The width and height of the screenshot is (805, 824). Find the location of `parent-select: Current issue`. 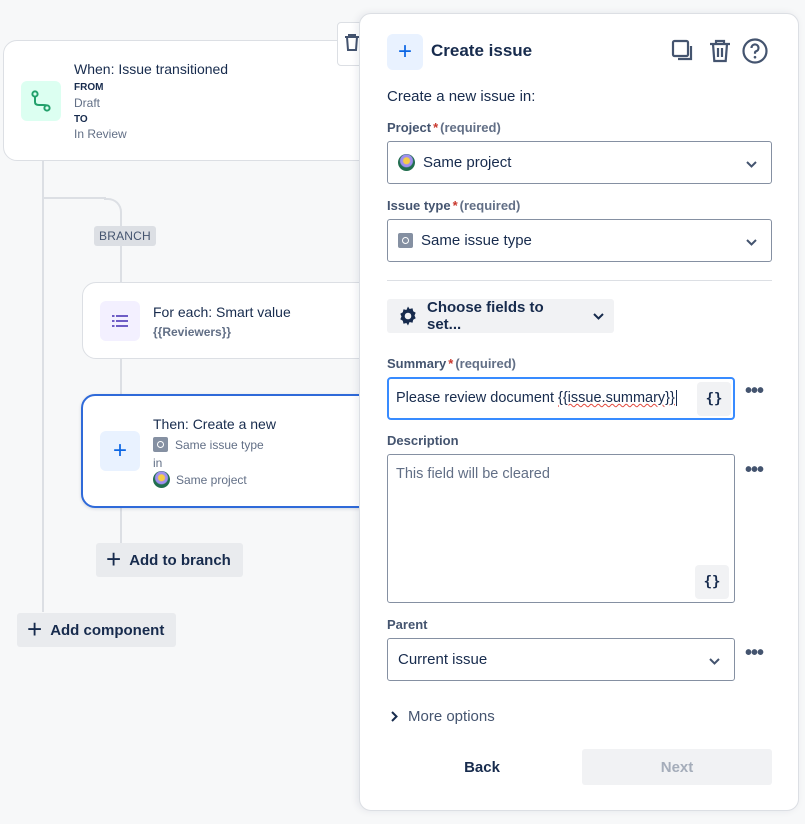

parent-select: Current issue is located at coordinates (561, 659).